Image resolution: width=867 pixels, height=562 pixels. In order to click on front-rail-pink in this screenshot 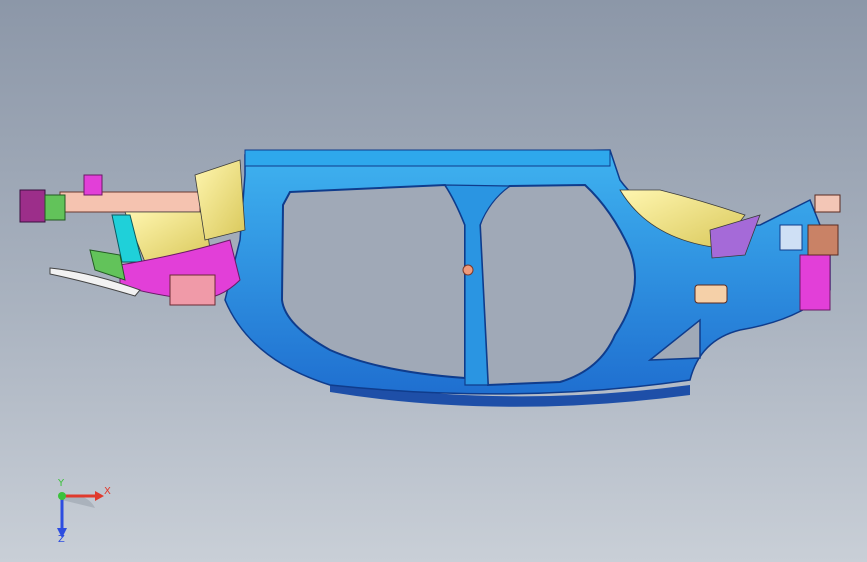, I will do `click(130, 202)`.